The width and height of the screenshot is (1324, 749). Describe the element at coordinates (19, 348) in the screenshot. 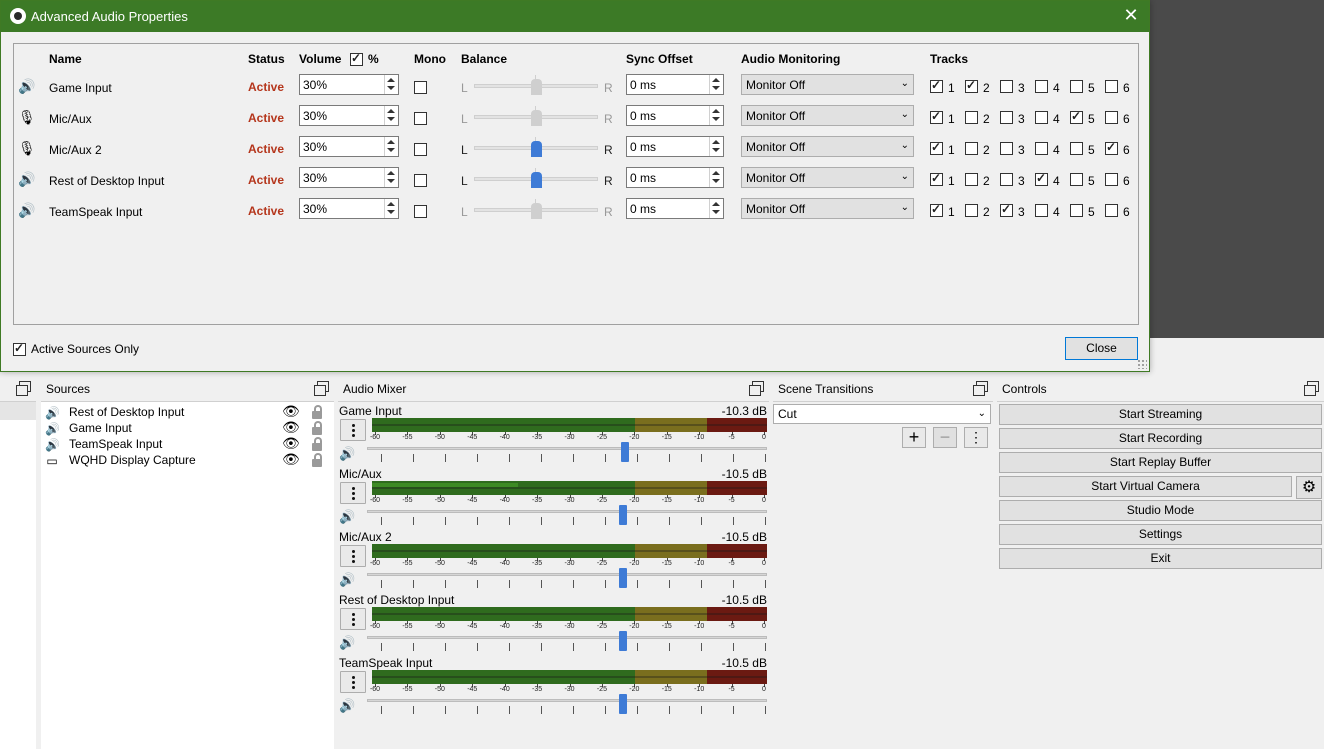

I see `active-sources-only-checkbox` at that location.